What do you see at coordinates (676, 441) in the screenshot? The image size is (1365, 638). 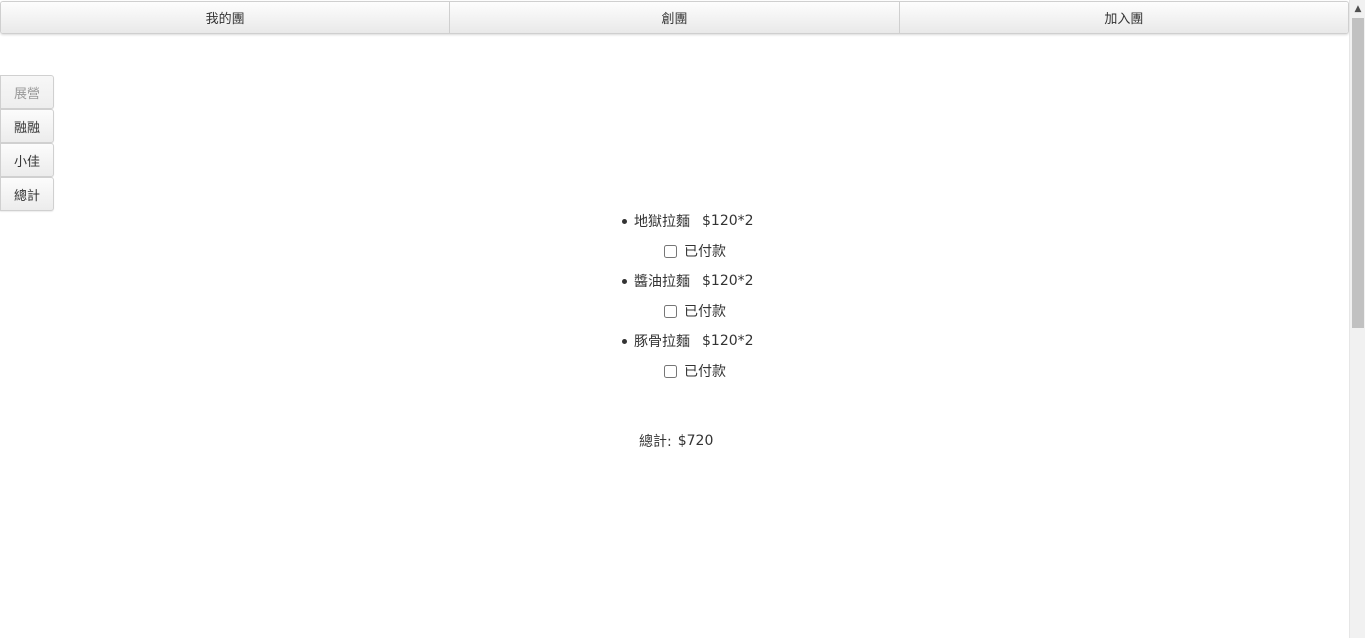 I see `order-total: 總計: $720` at bounding box center [676, 441].